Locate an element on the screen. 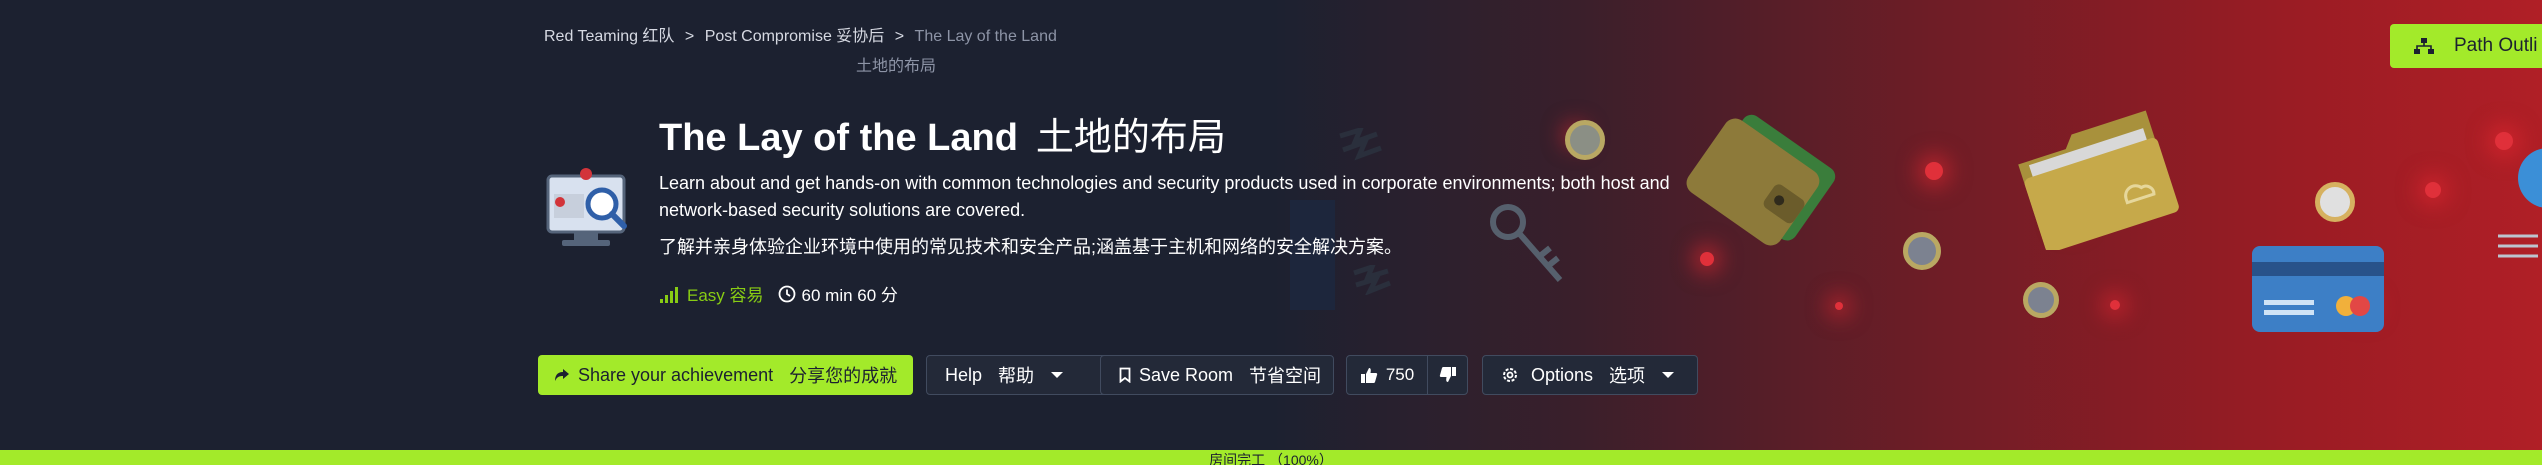 The width and height of the screenshot is (2542, 465). save-room-button: Save Room 节省空间 is located at coordinates (1217, 375).